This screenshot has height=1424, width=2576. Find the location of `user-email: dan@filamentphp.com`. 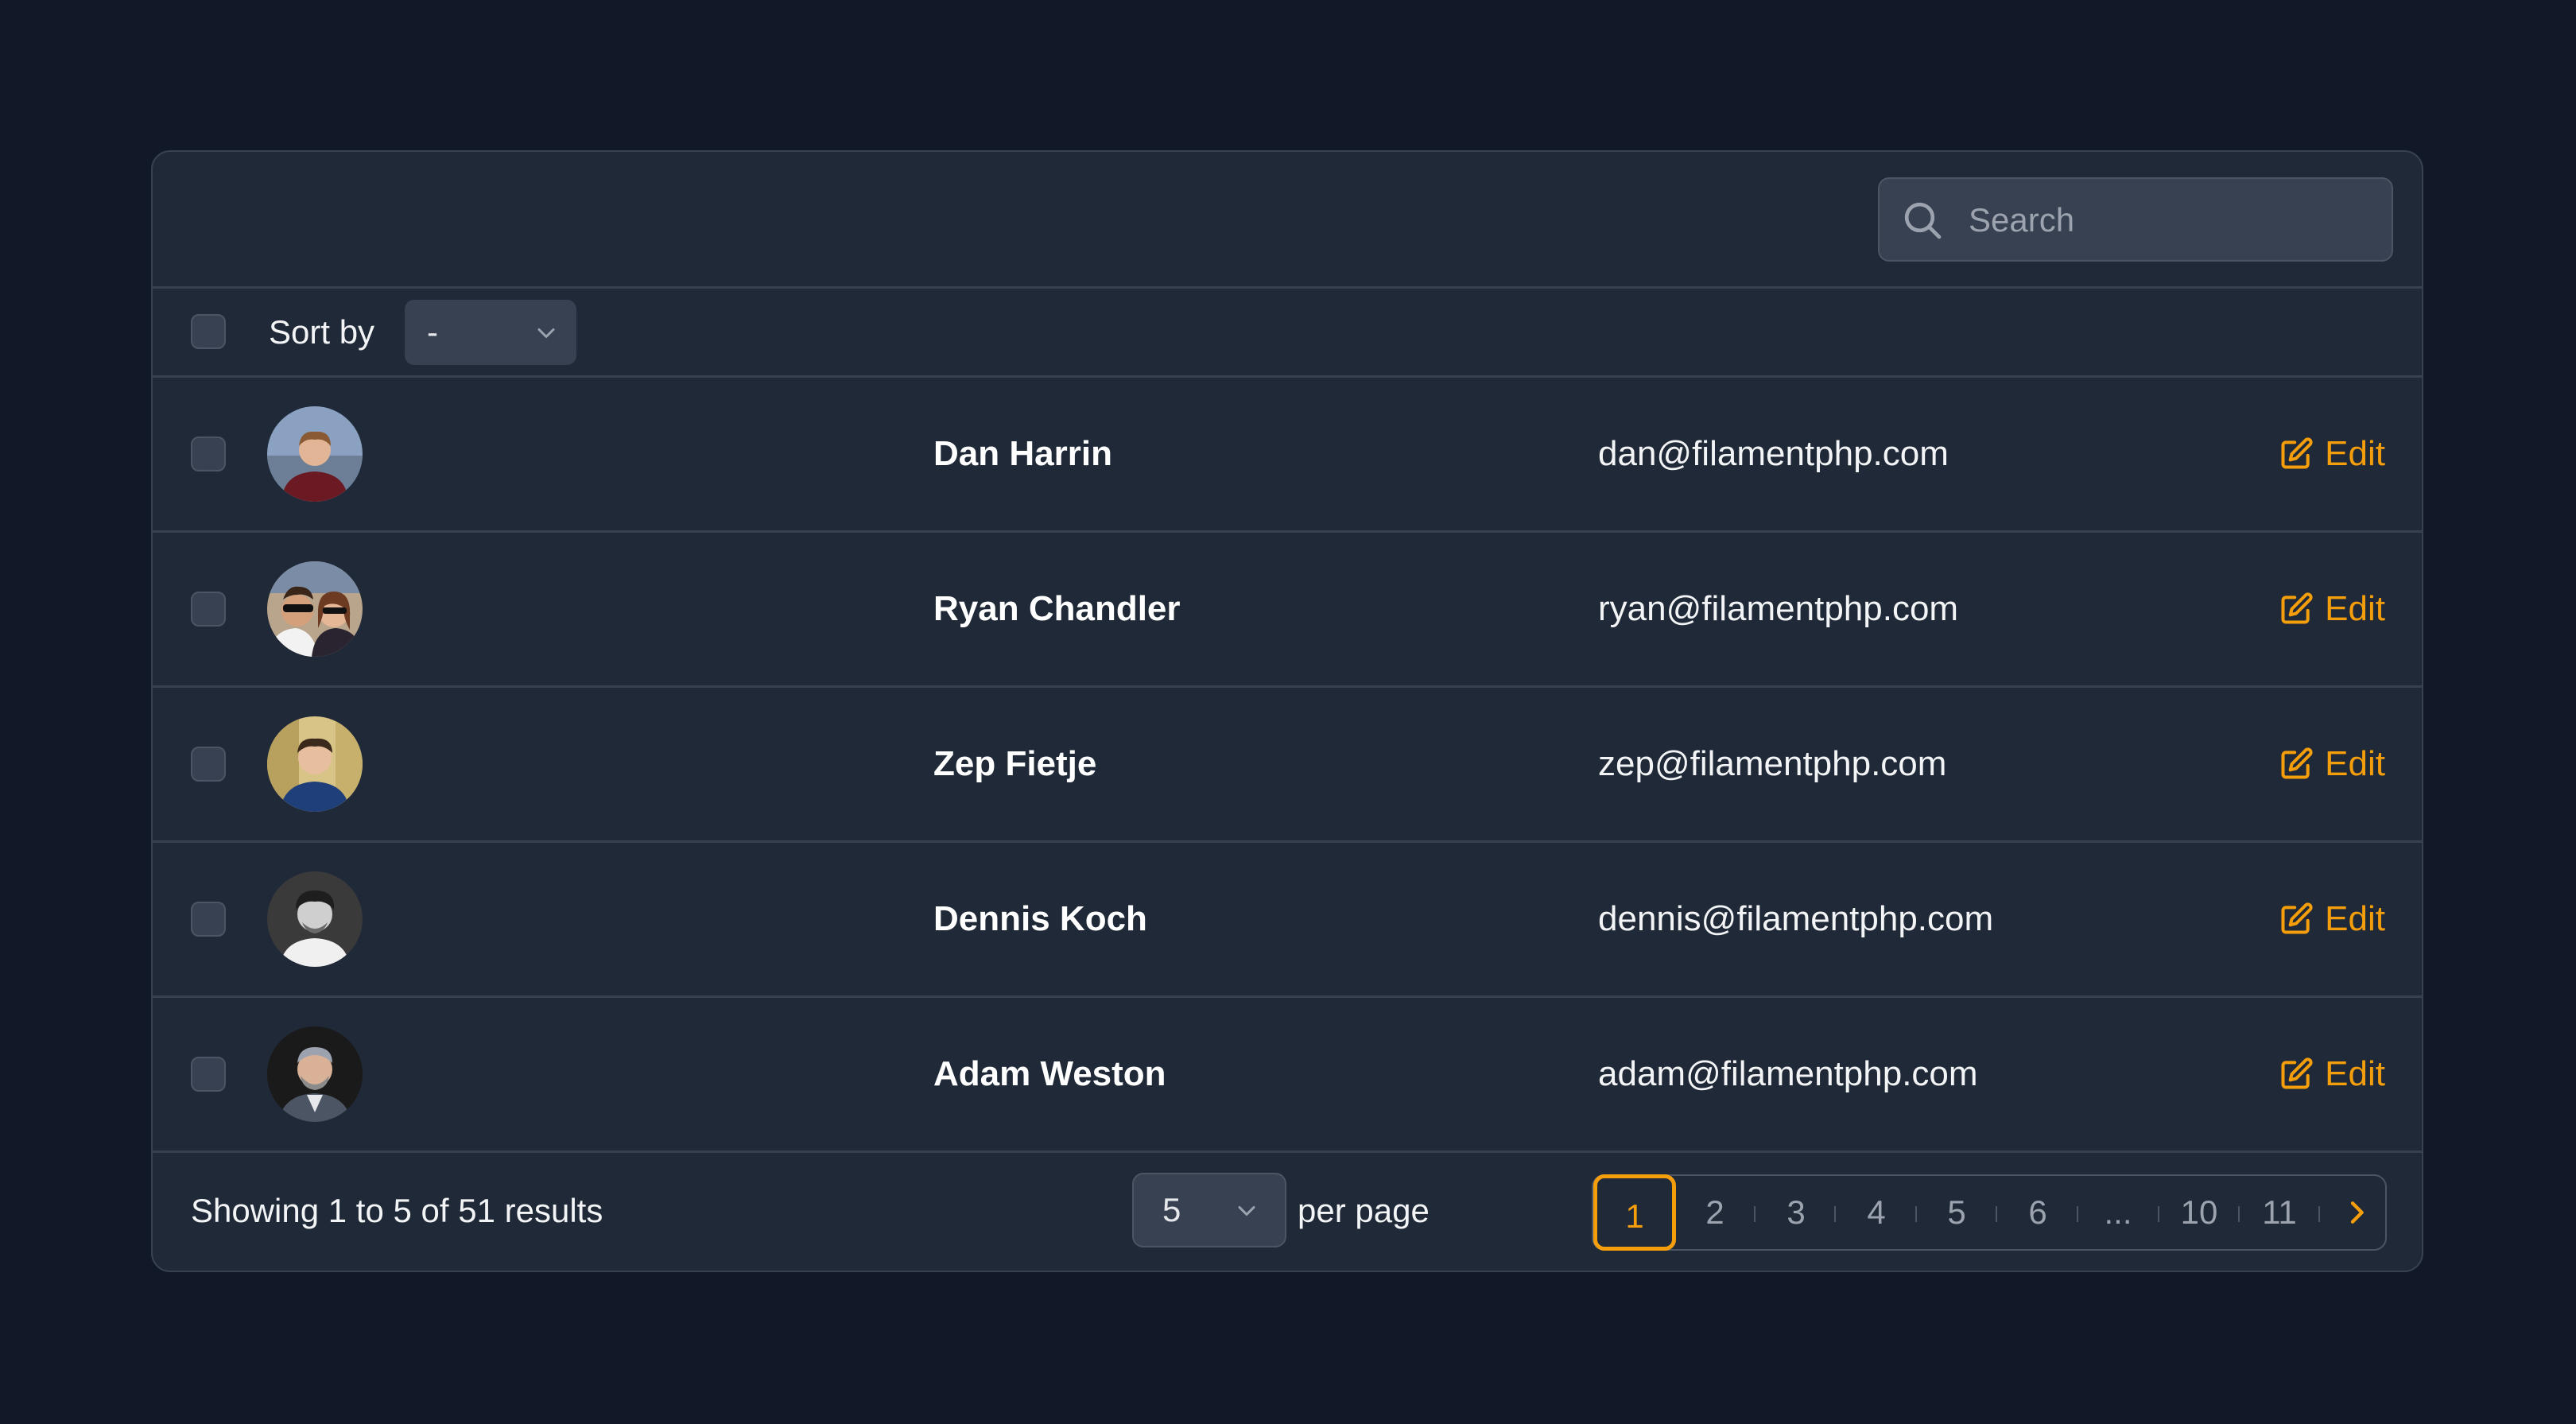

user-email: dan@filamentphp.com is located at coordinates (1773, 453).